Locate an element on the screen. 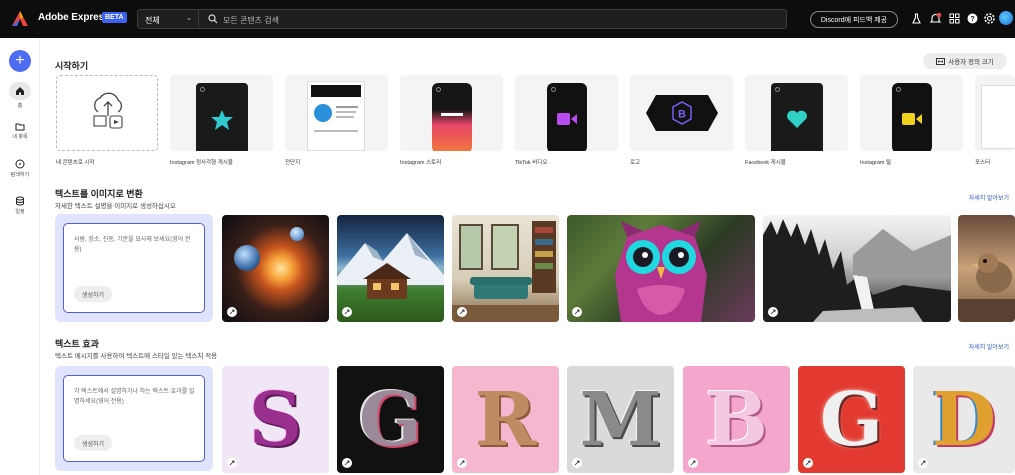 The width and height of the screenshot is (1015, 475). effect-letter: M is located at coordinates (620, 419).